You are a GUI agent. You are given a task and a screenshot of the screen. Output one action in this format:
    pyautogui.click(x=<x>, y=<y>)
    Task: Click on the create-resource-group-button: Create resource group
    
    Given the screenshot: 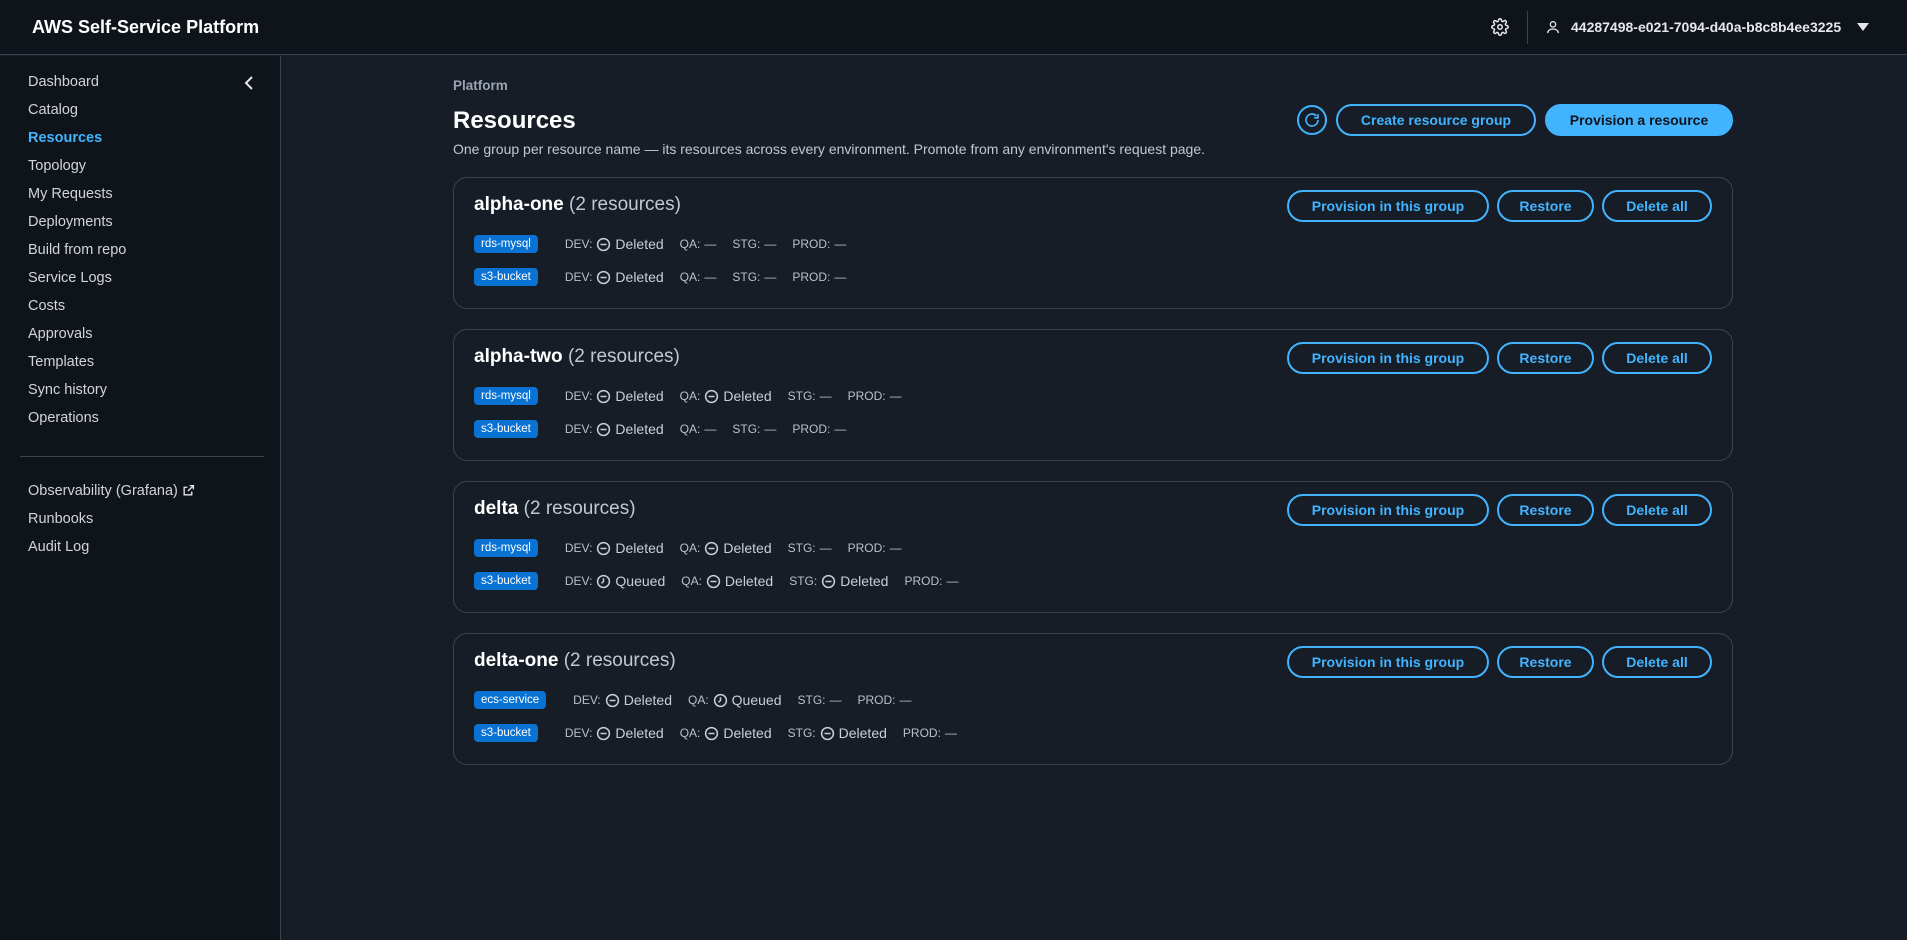 What is the action you would take?
    pyautogui.click(x=1436, y=120)
    